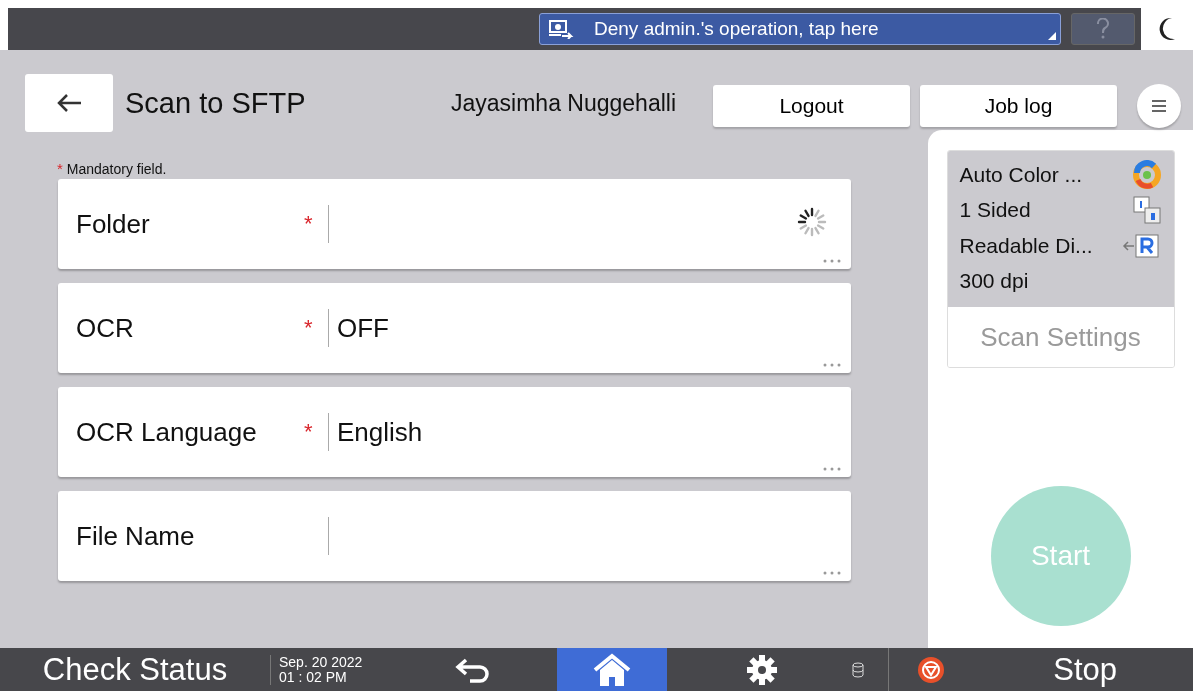 Image resolution: width=1193 pixels, height=691 pixels. I want to click on screen-title: Scan to SFTP, so click(216, 103).